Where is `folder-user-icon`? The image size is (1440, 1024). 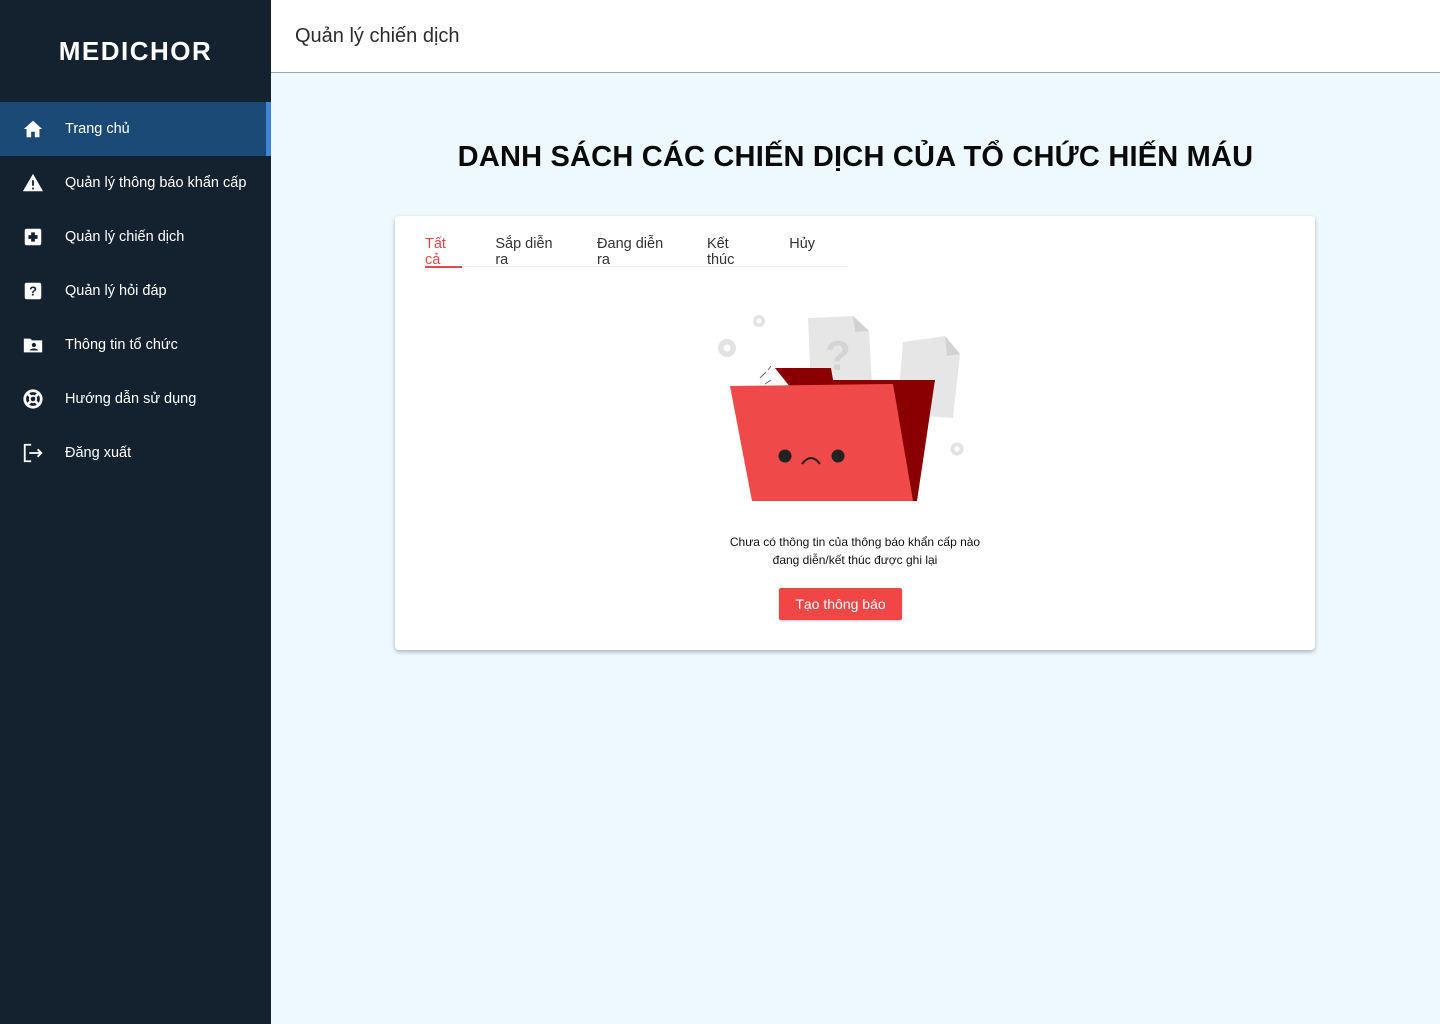 folder-user-icon is located at coordinates (33, 345).